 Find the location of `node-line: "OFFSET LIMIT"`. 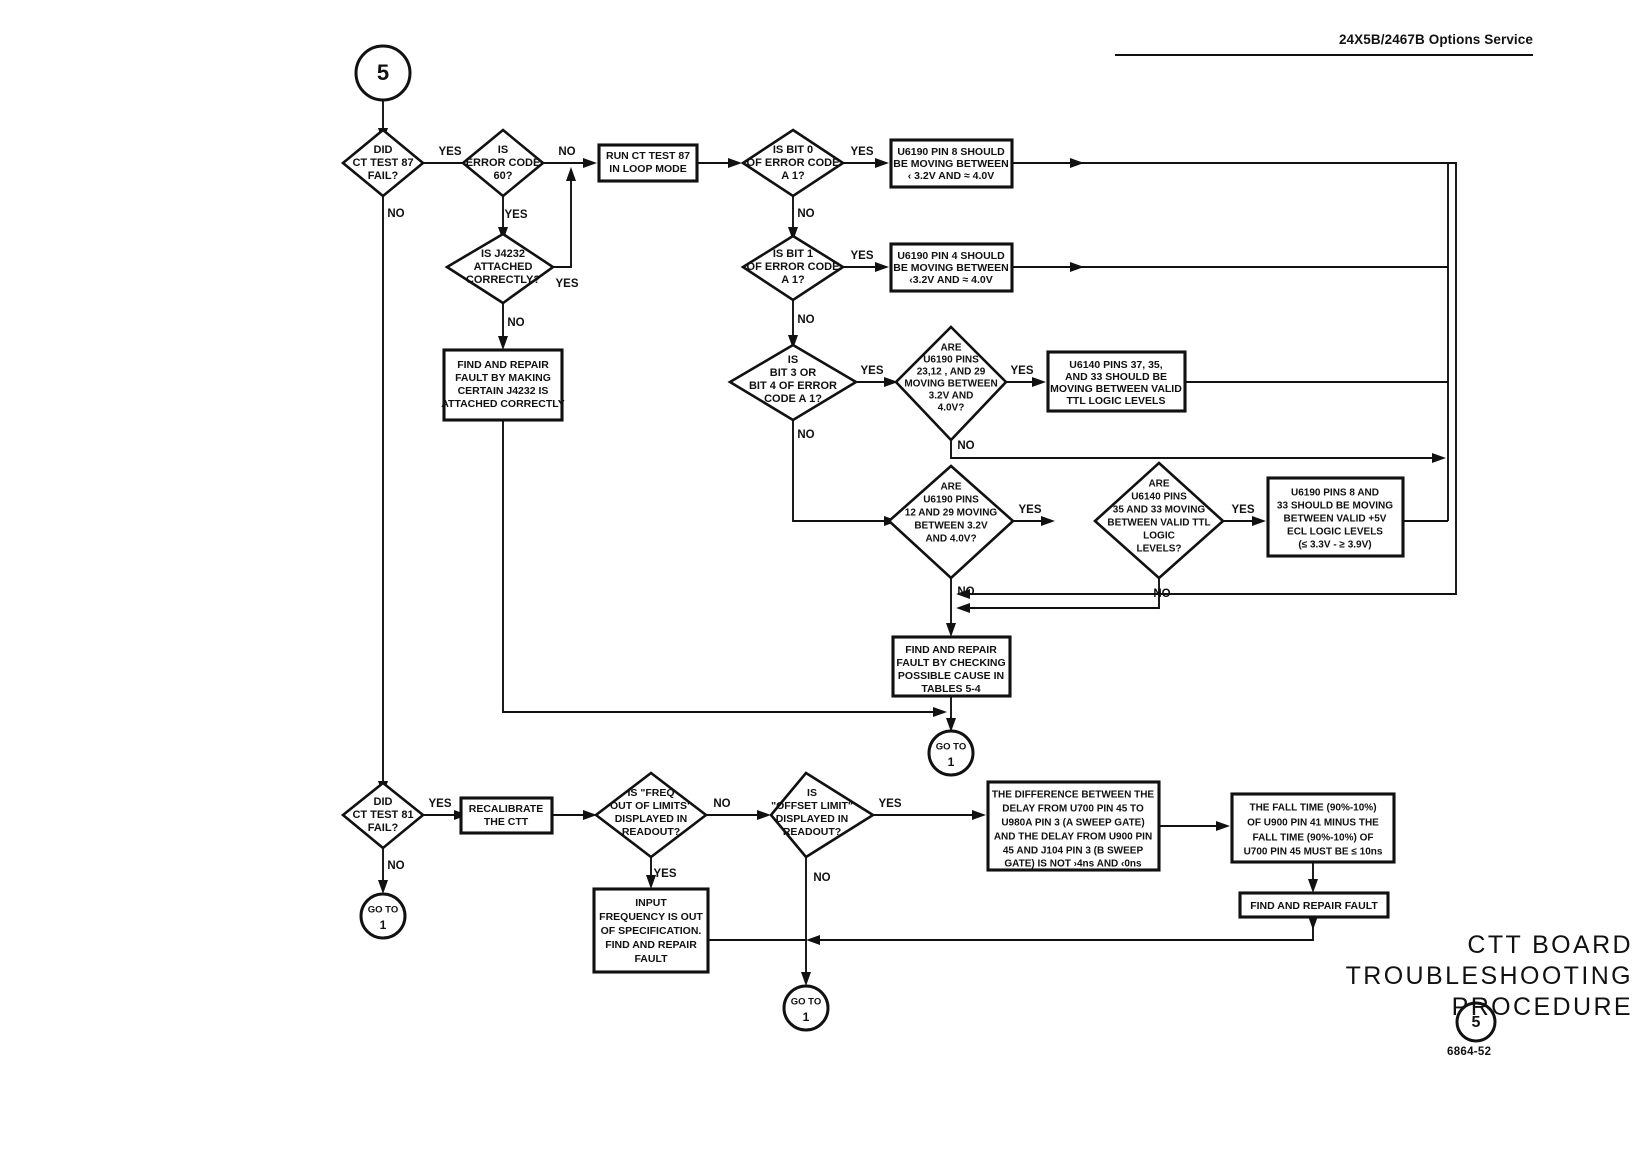

node-line: "OFFSET LIMIT" is located at coordinates (812, 806).